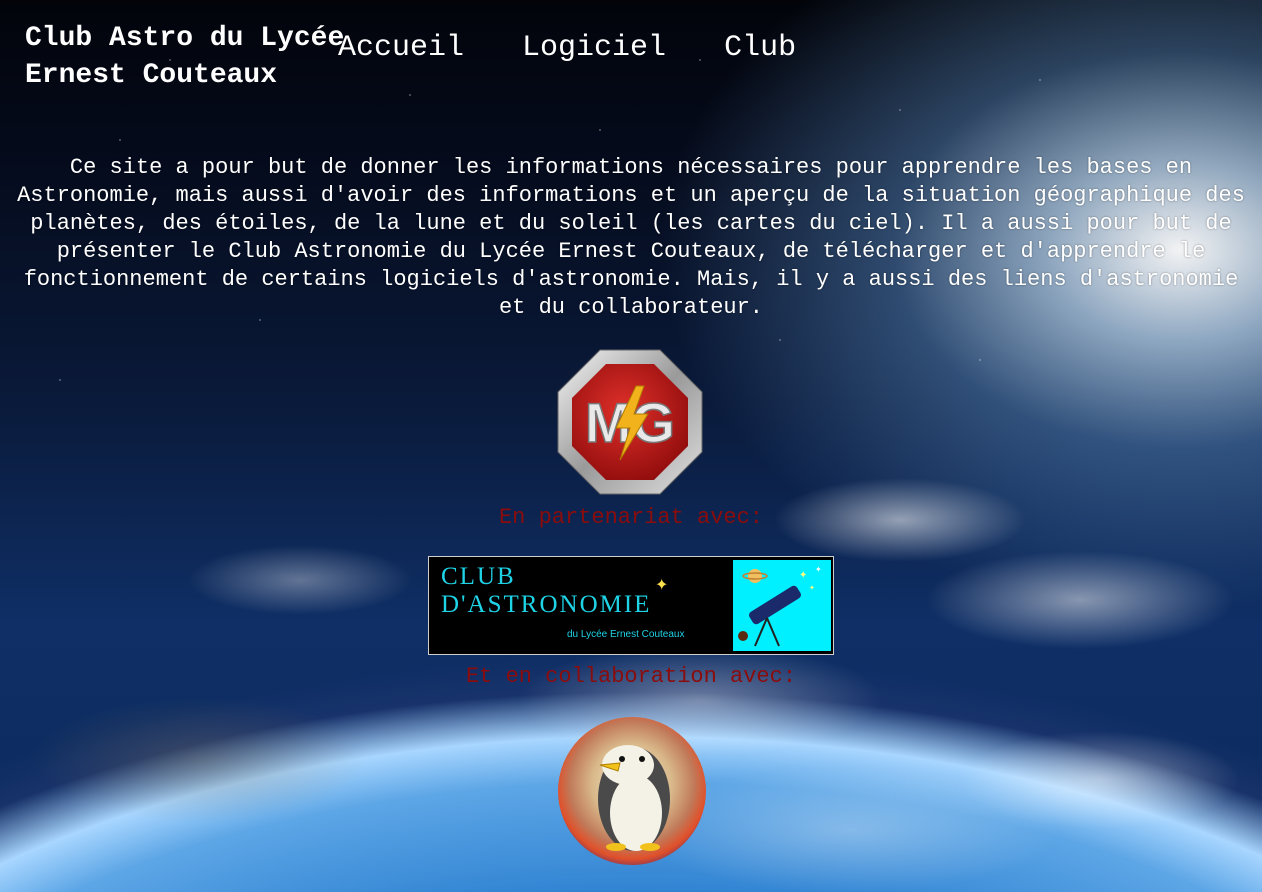  I want to click on partner-caption: En partenariat avec:, so click(631, 517).